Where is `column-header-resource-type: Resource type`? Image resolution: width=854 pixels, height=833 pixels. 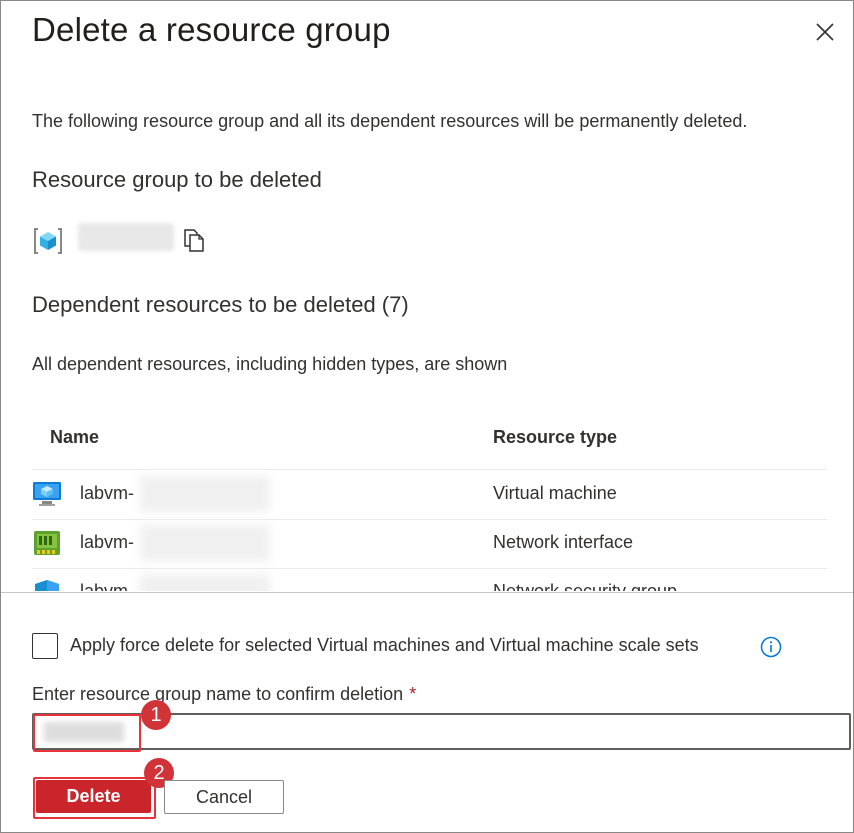 column-header-resource-type: Resource type is located at coordinates (555, 437).